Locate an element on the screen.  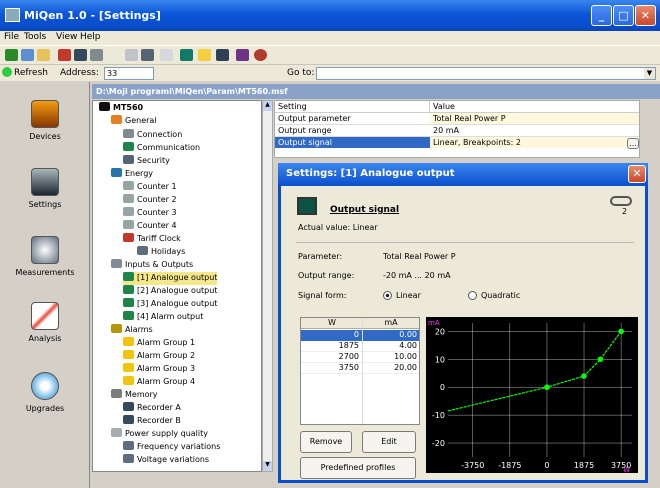
tree-item-alarm-group-4: Alarm Group 4 is located at coordinates (159, 382).